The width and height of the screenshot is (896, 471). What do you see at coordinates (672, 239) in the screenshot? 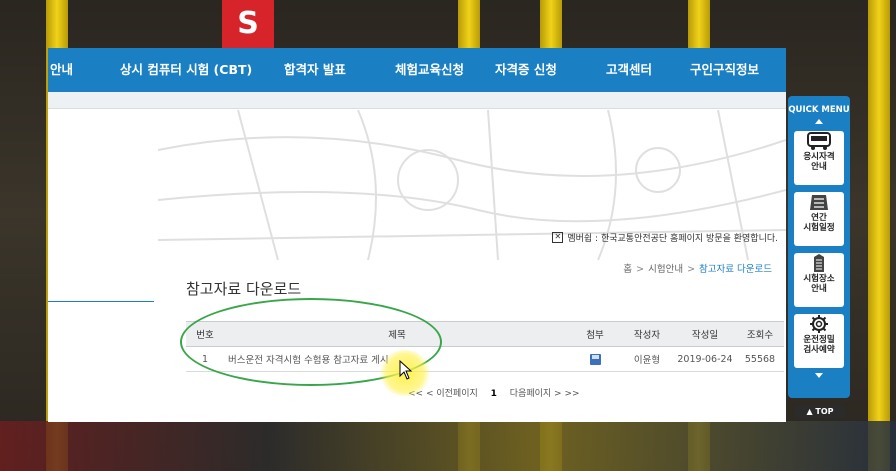
I see `welcome-text: 멤버쉽 : 한국교통안전공단 홈페이지 방문을 환영합니다.` at bounding box center [672, 239].